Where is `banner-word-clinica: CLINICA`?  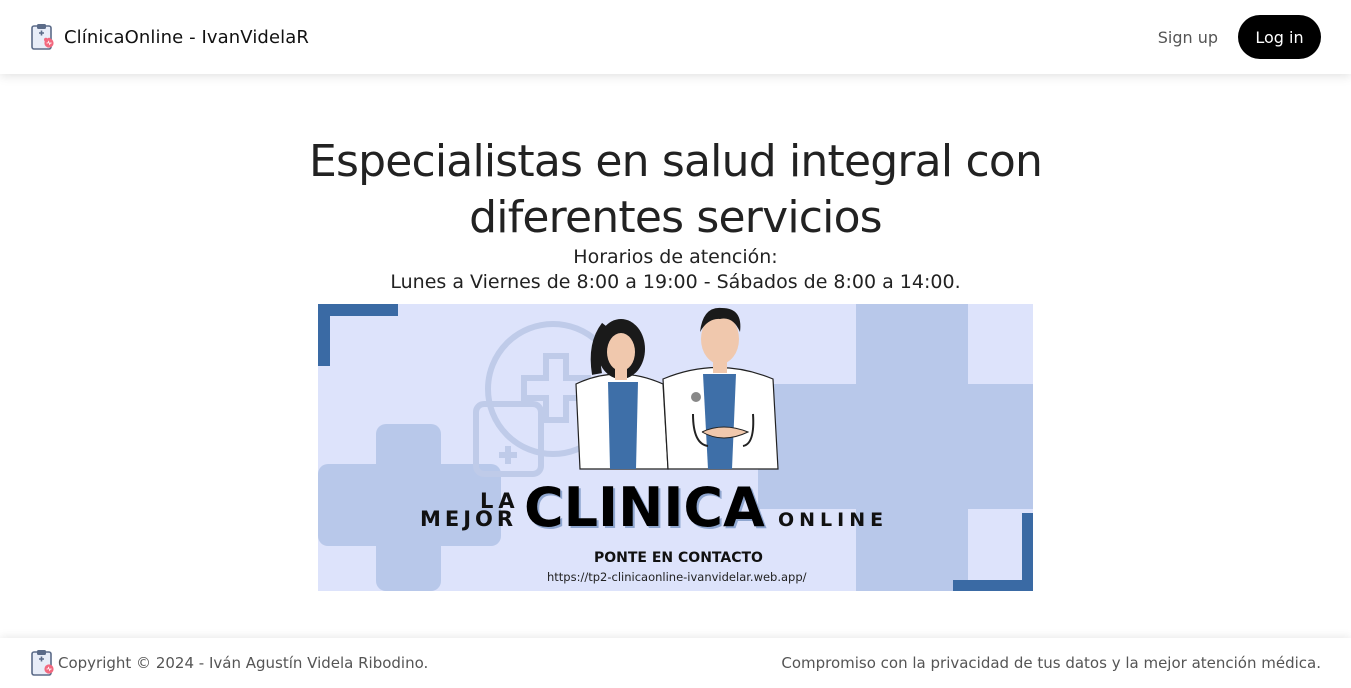
banner-word-clinica: CLINICA is located at coordinates (644, 507).